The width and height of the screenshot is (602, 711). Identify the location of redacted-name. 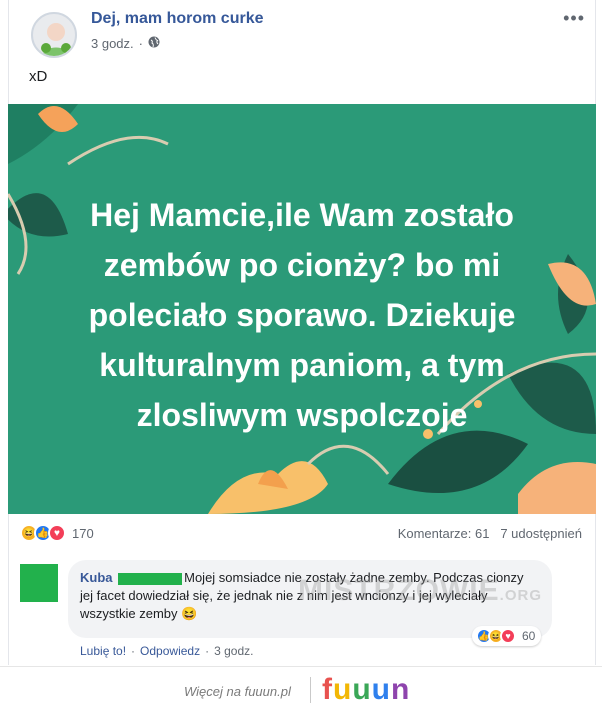
(150, 578).